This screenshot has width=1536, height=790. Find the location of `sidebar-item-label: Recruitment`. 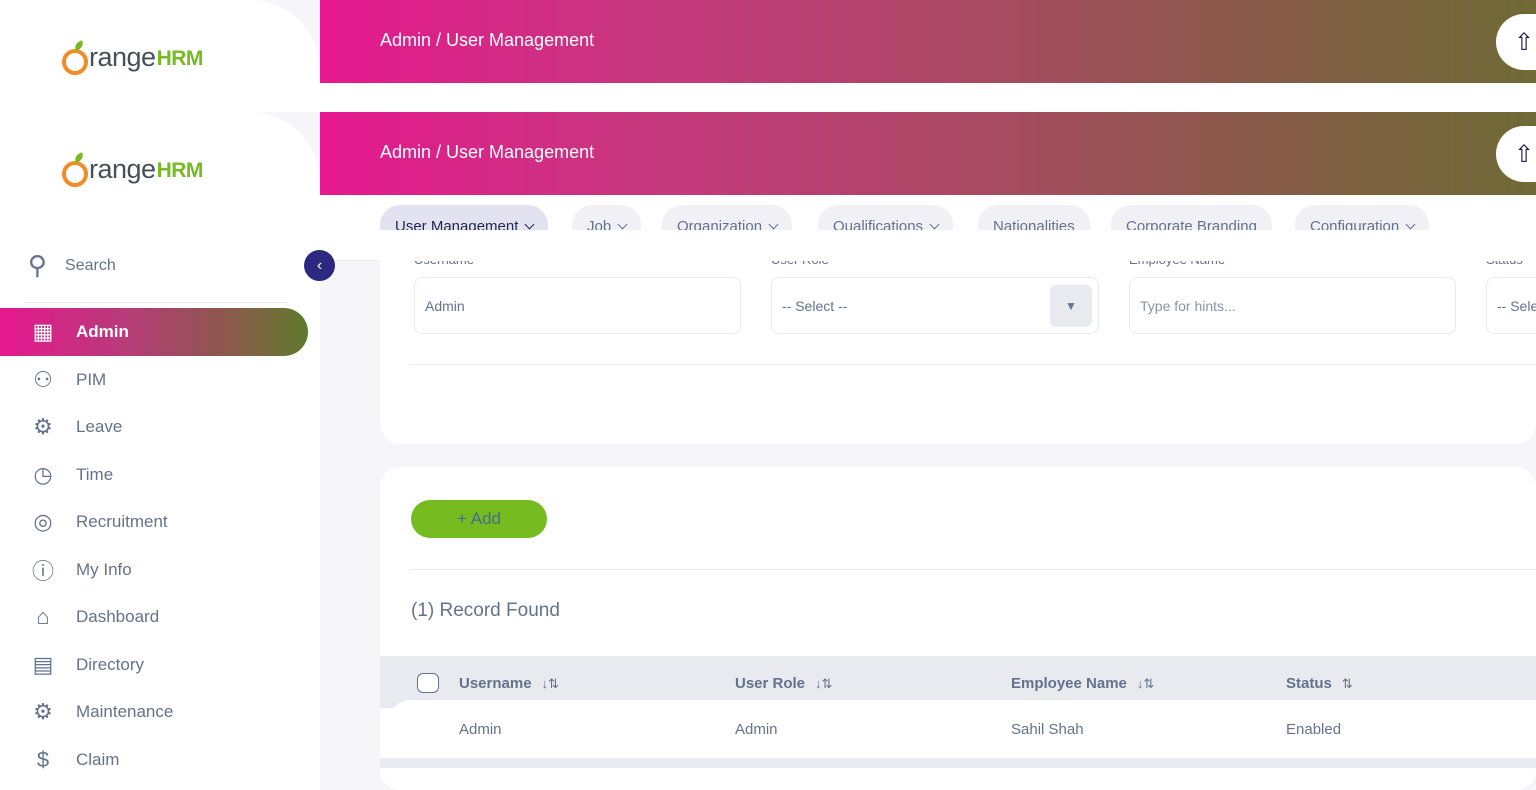

sidebar-item-label: Recruitment is located at coordinates (122, 521).